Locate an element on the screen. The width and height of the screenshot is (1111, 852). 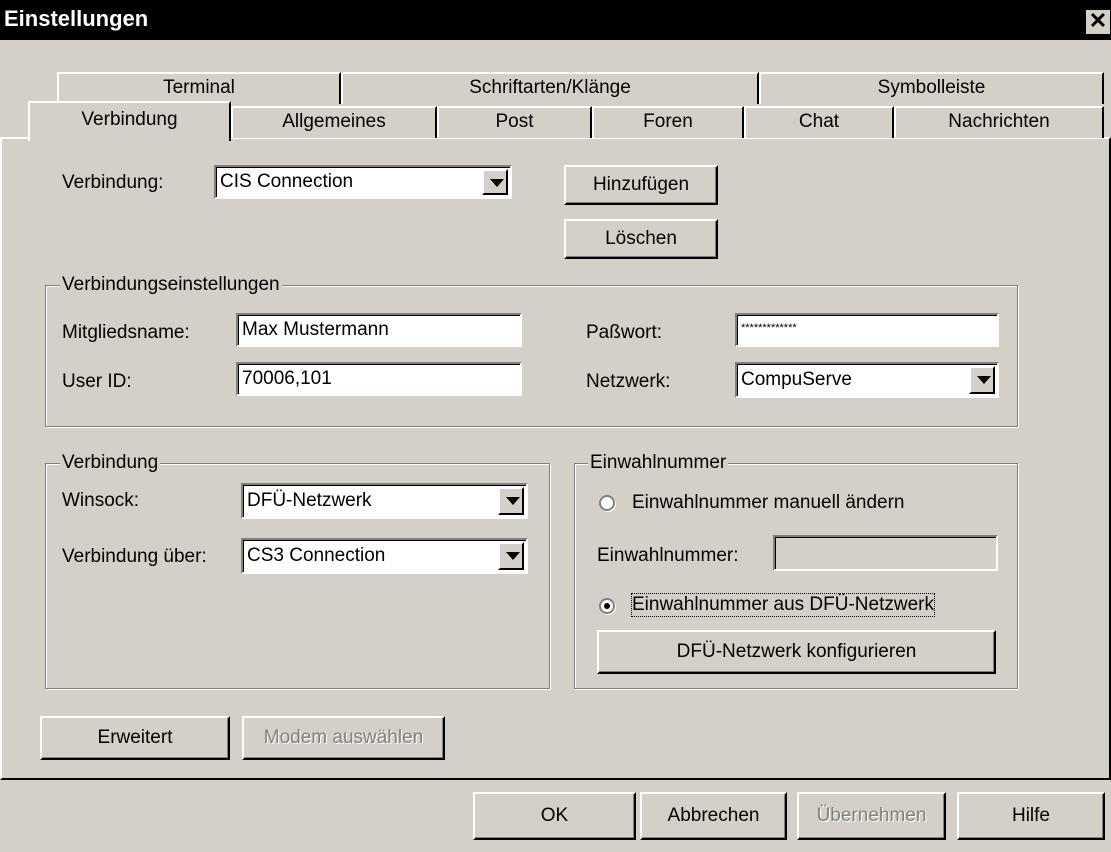
connection-via-label: Verbindung über: is located at coordinates (134, 556).